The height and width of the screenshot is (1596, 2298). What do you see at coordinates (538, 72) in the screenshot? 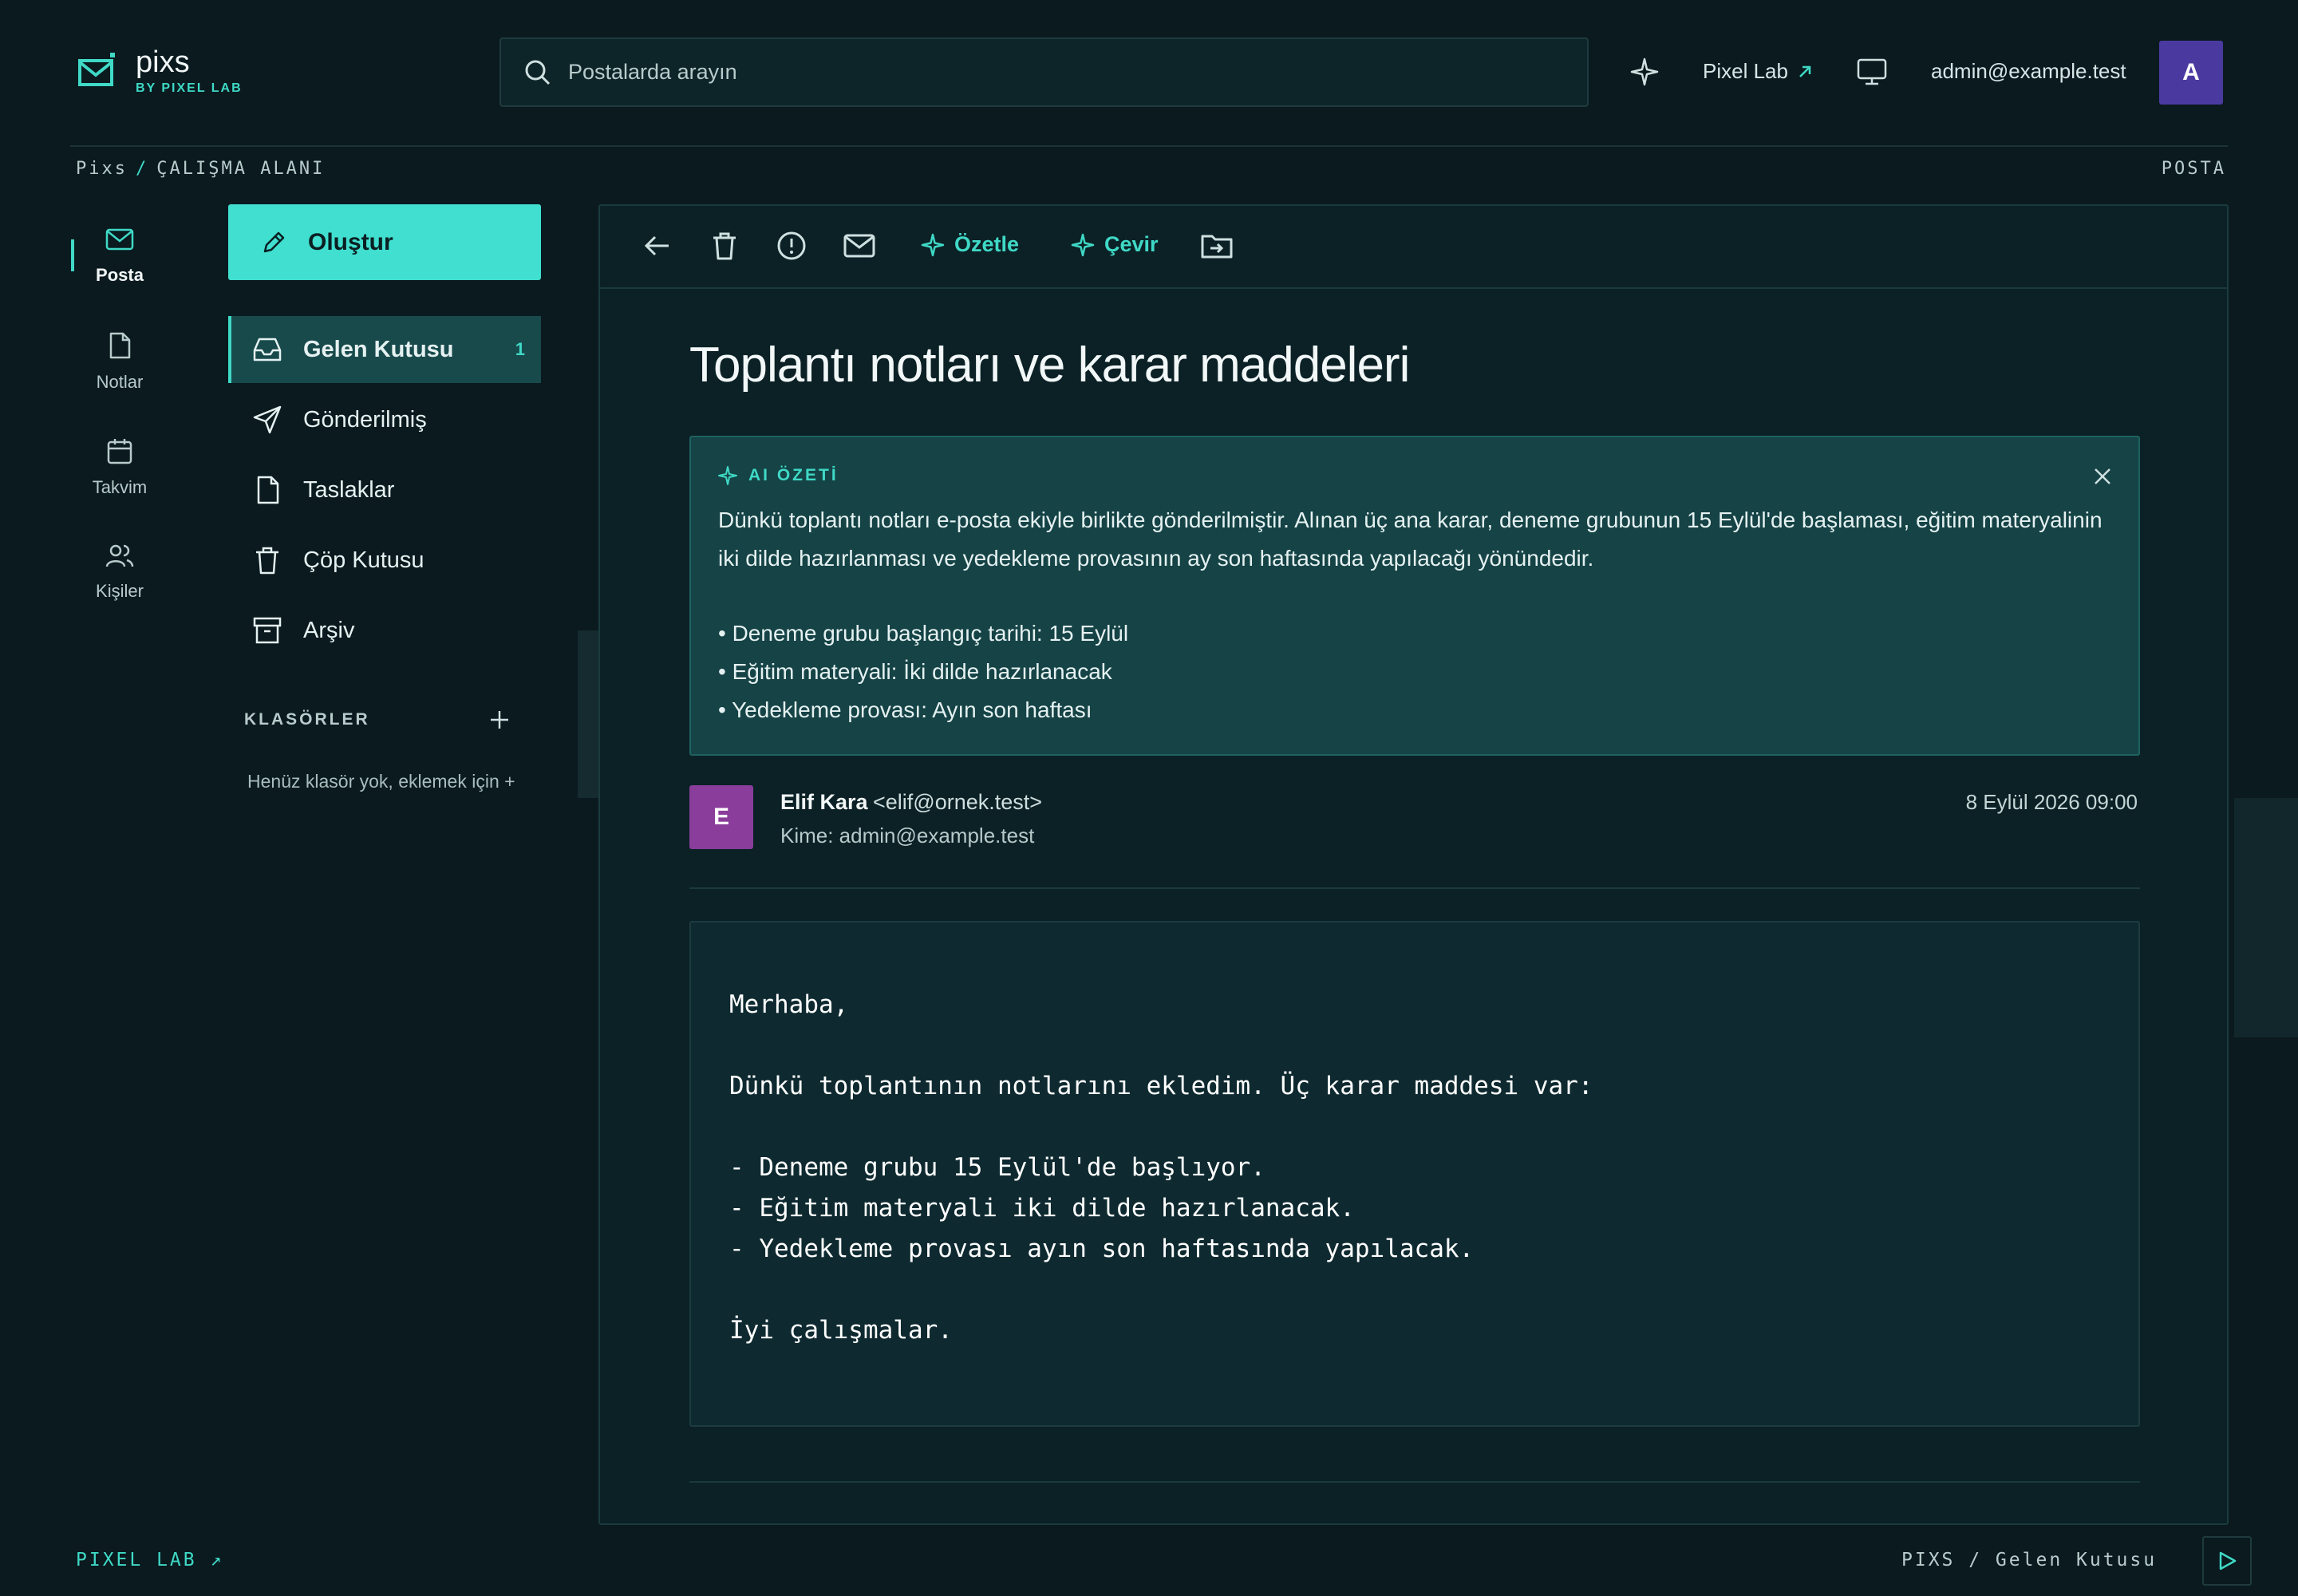
I see `search-icon` at bounding box center [538, 72].